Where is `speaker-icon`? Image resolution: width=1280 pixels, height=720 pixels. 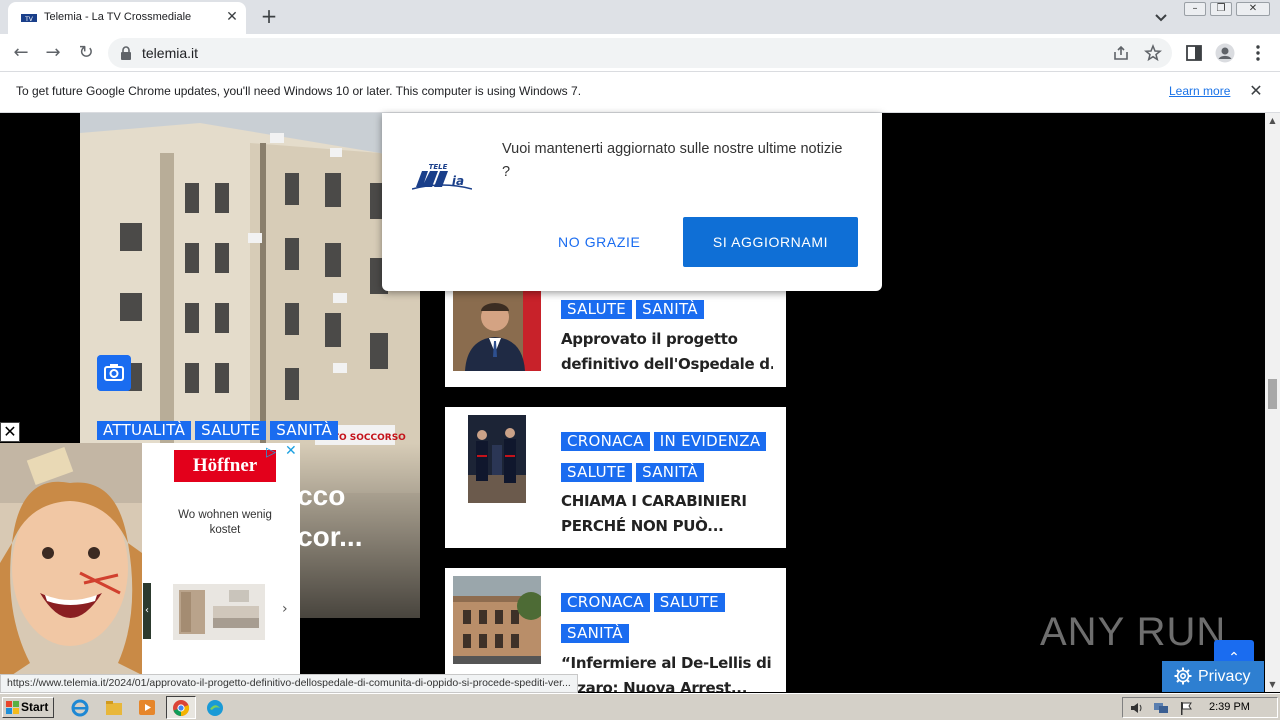
speaker-icon is located at coordinates (1137, 708).